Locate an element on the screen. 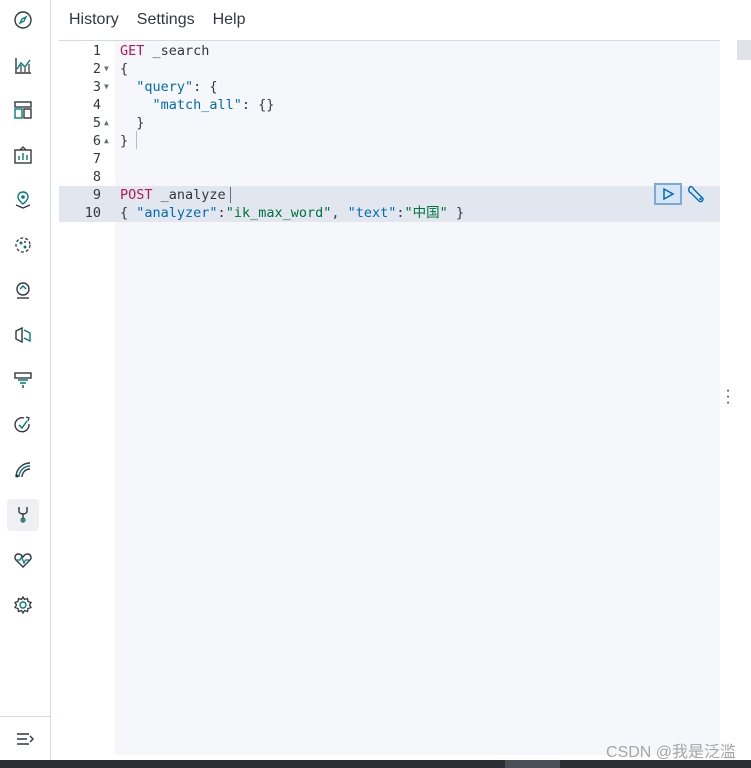 This screenshot has height=768, width=751. dev-tools-icon is located at coordinates (23, 515).